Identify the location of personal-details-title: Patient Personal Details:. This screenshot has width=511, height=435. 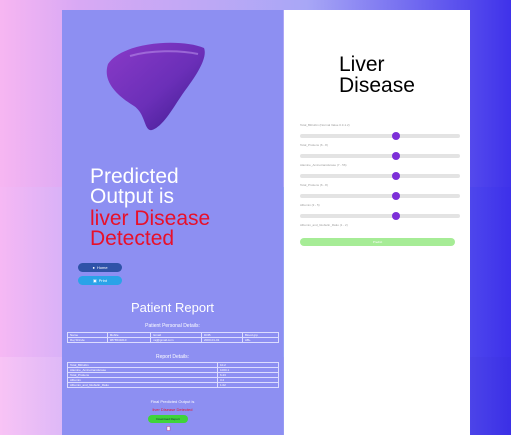
(172, 326).